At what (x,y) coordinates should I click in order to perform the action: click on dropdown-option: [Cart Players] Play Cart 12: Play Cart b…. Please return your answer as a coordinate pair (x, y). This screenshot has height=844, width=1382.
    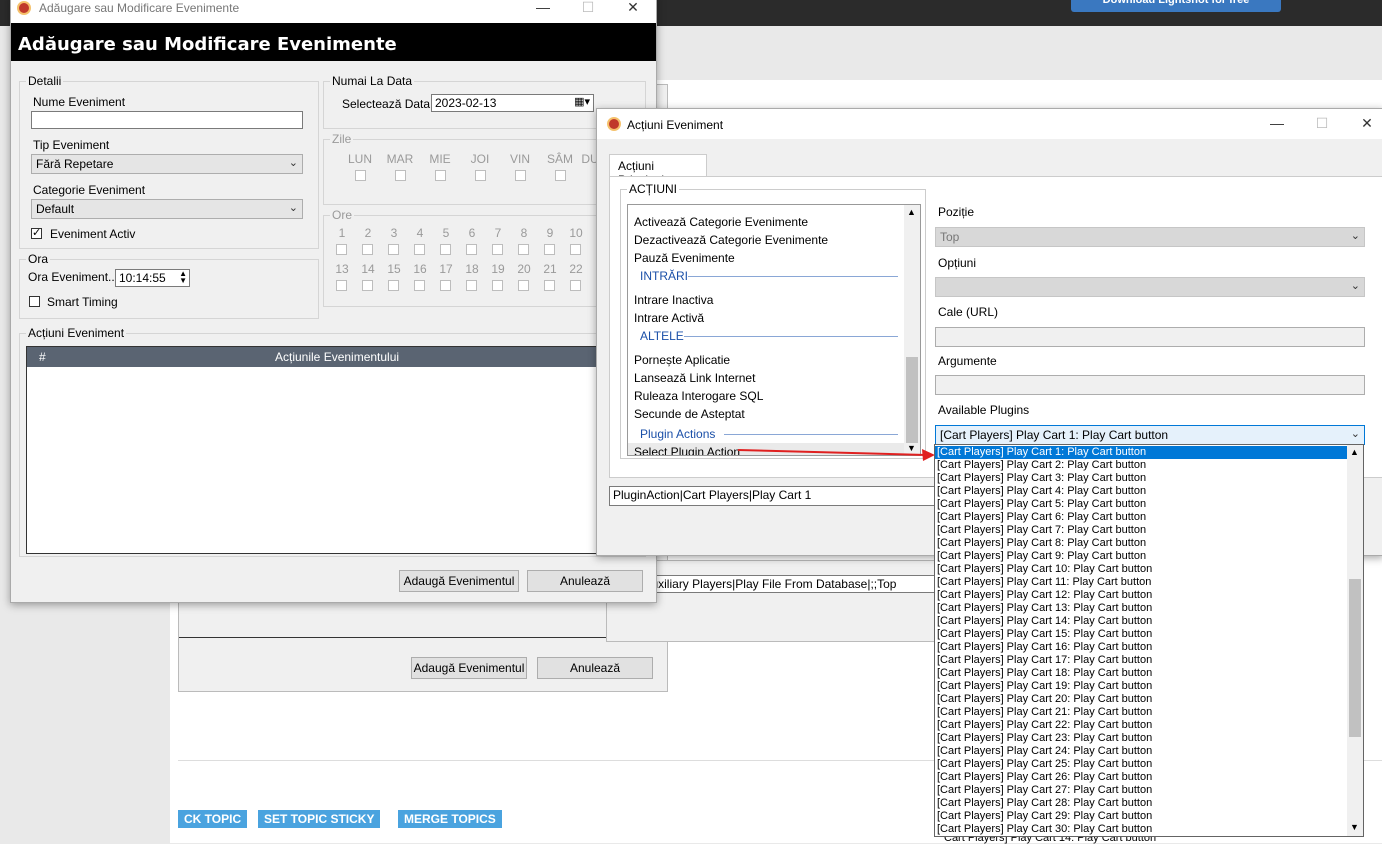
    Looking at the image, I should click on (1141, 595).